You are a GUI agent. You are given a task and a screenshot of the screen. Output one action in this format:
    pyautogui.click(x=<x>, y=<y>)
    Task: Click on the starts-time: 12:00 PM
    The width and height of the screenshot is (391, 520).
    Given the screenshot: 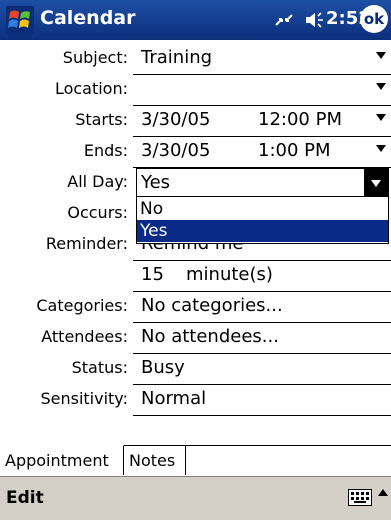 What is the action you would take?
    pyautogui.click(x=300, y=119)
    